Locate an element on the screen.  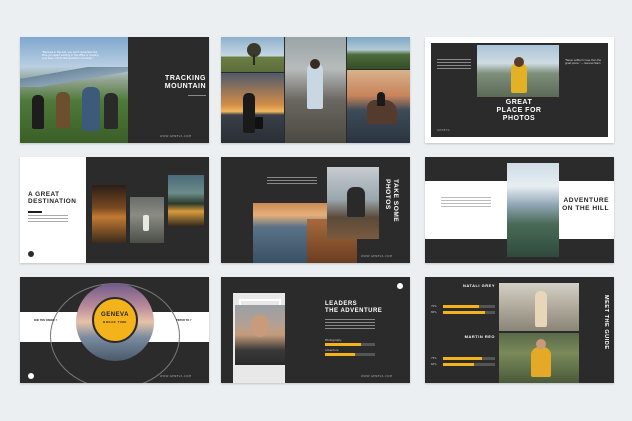
skill-label: 70% is located at coordinates (434, 306).